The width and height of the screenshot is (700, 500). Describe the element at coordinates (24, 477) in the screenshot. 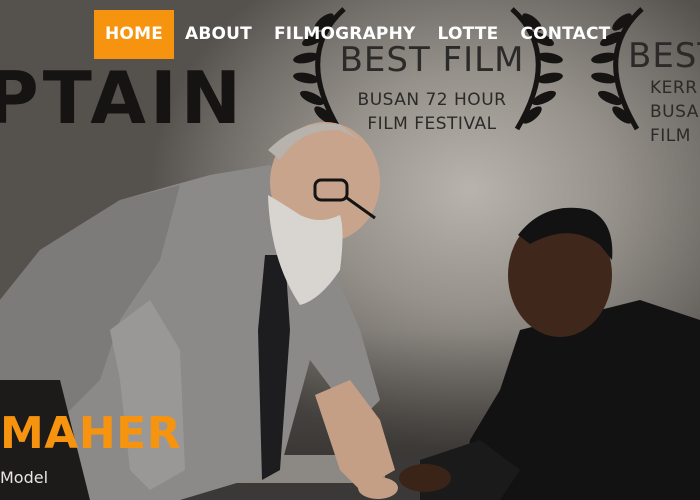

I see `profile-role: Model` at that location.